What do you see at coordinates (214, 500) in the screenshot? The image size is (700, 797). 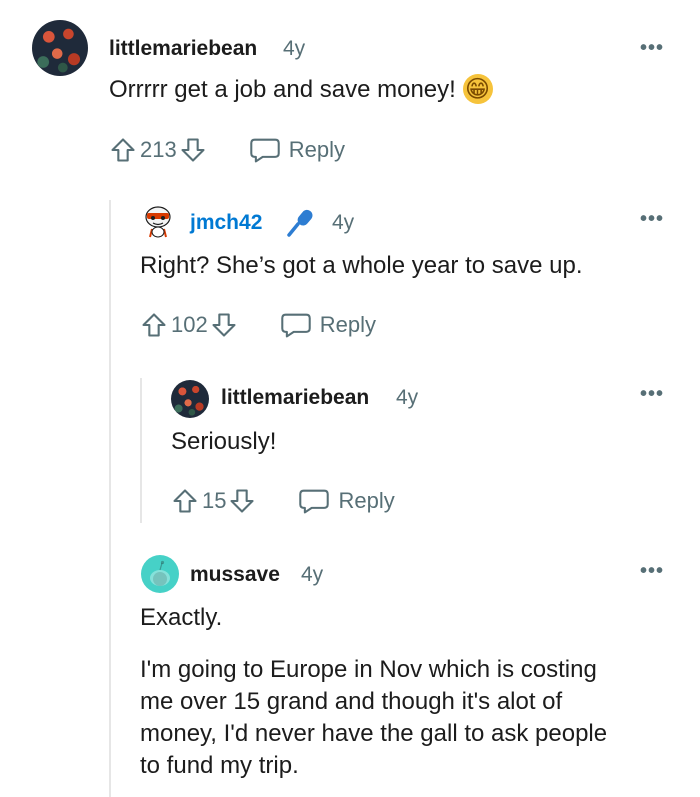 I see `vote-count: 15` at bounding box center [214, 500].